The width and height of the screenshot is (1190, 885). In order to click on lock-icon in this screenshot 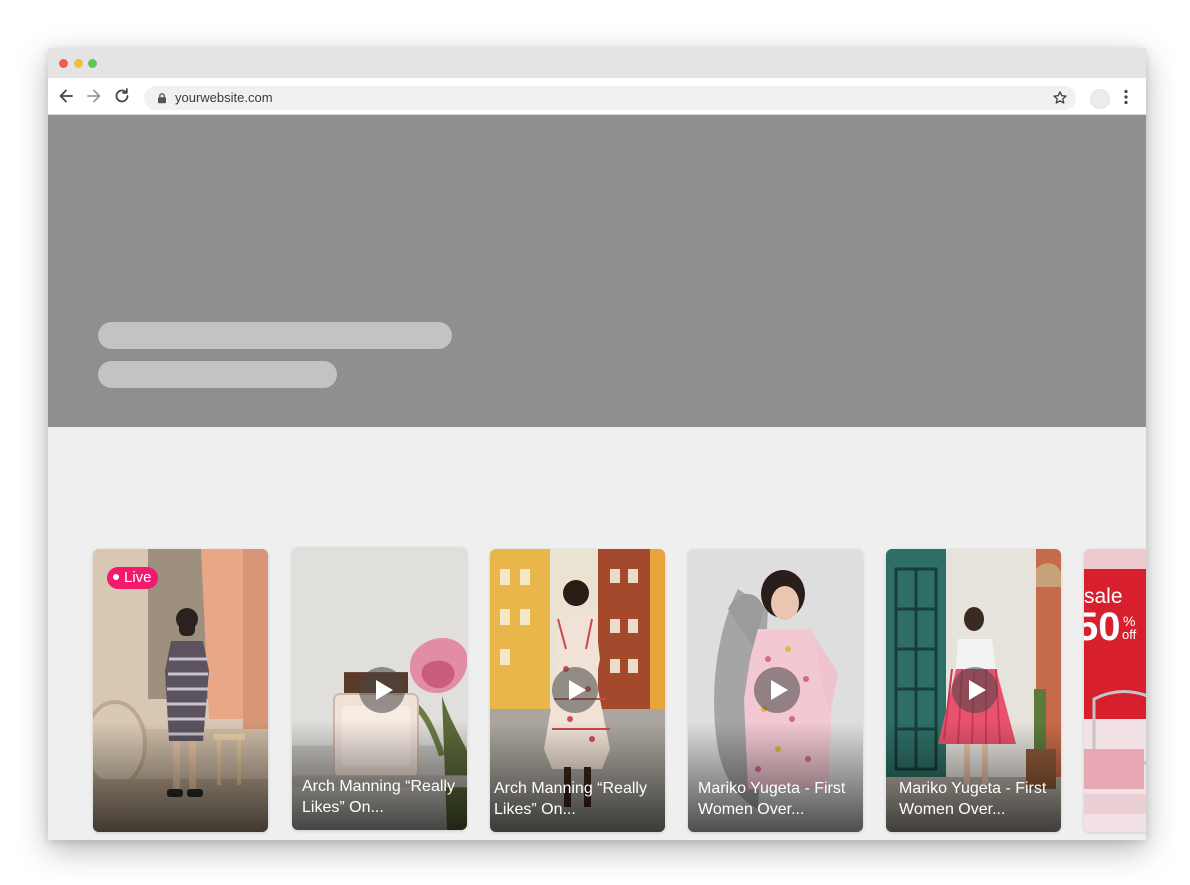, I will do `click(162, 98)`.